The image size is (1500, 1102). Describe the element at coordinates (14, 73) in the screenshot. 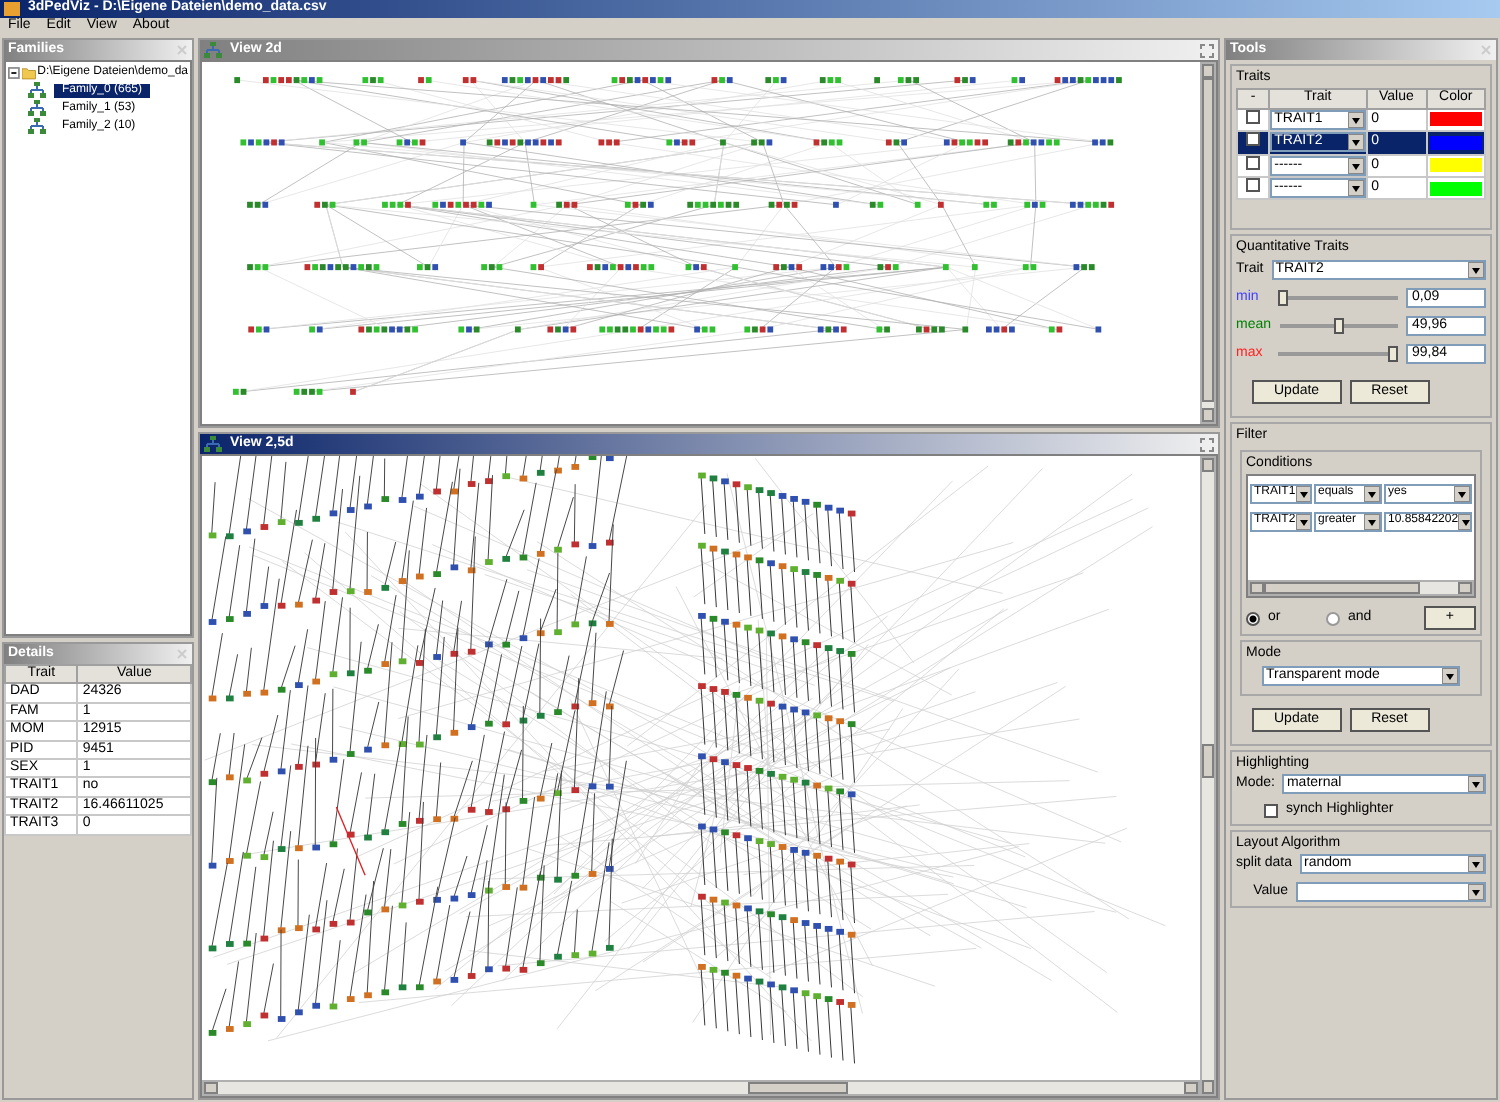

I see `collapse-icon` at that location.